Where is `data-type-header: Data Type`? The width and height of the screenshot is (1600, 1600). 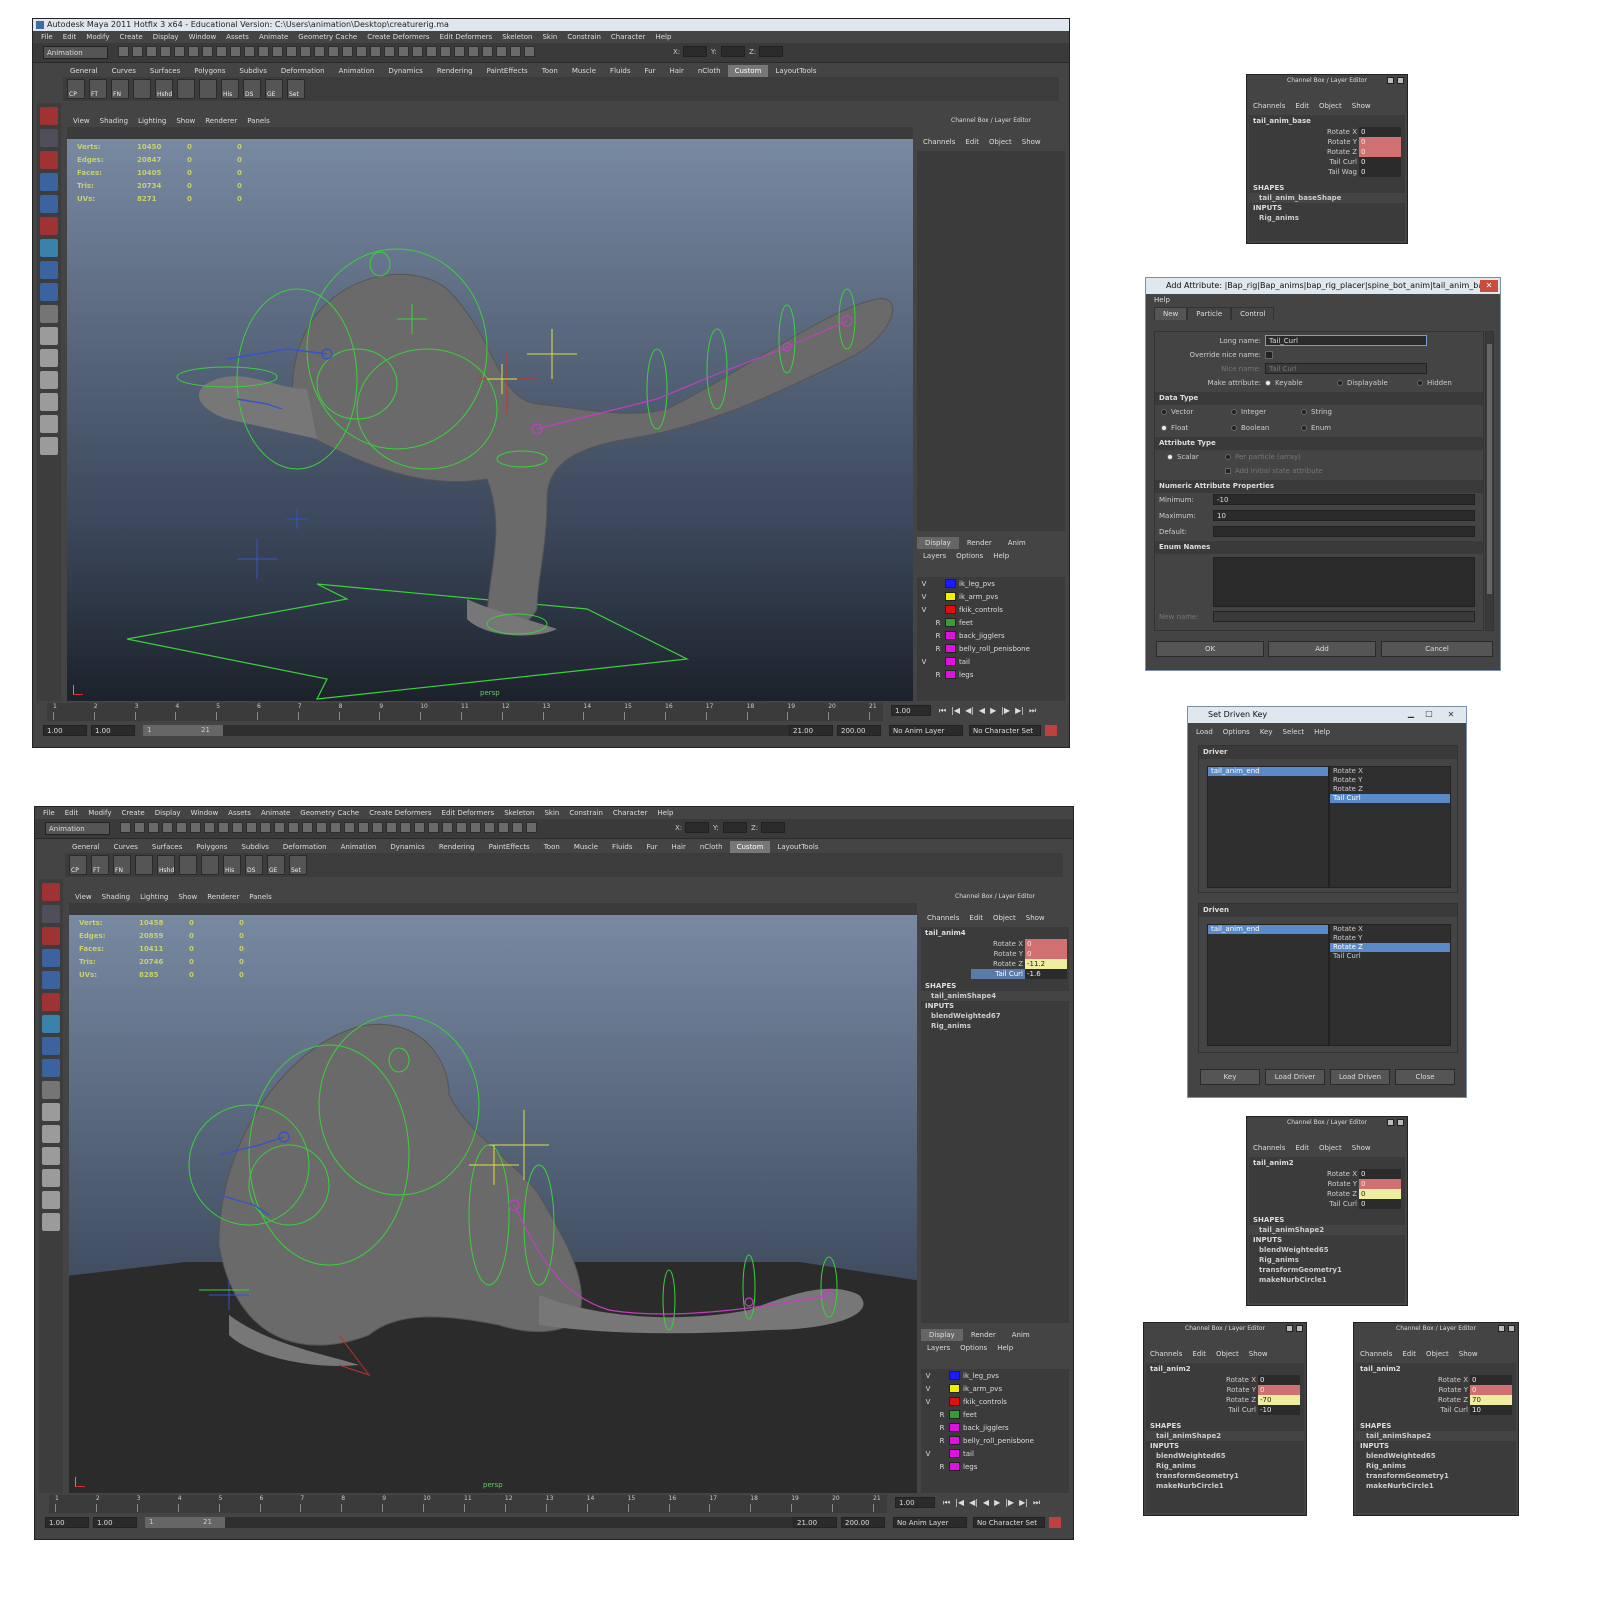
data-type-header: Data Type is located at coordinates (1319, 398).